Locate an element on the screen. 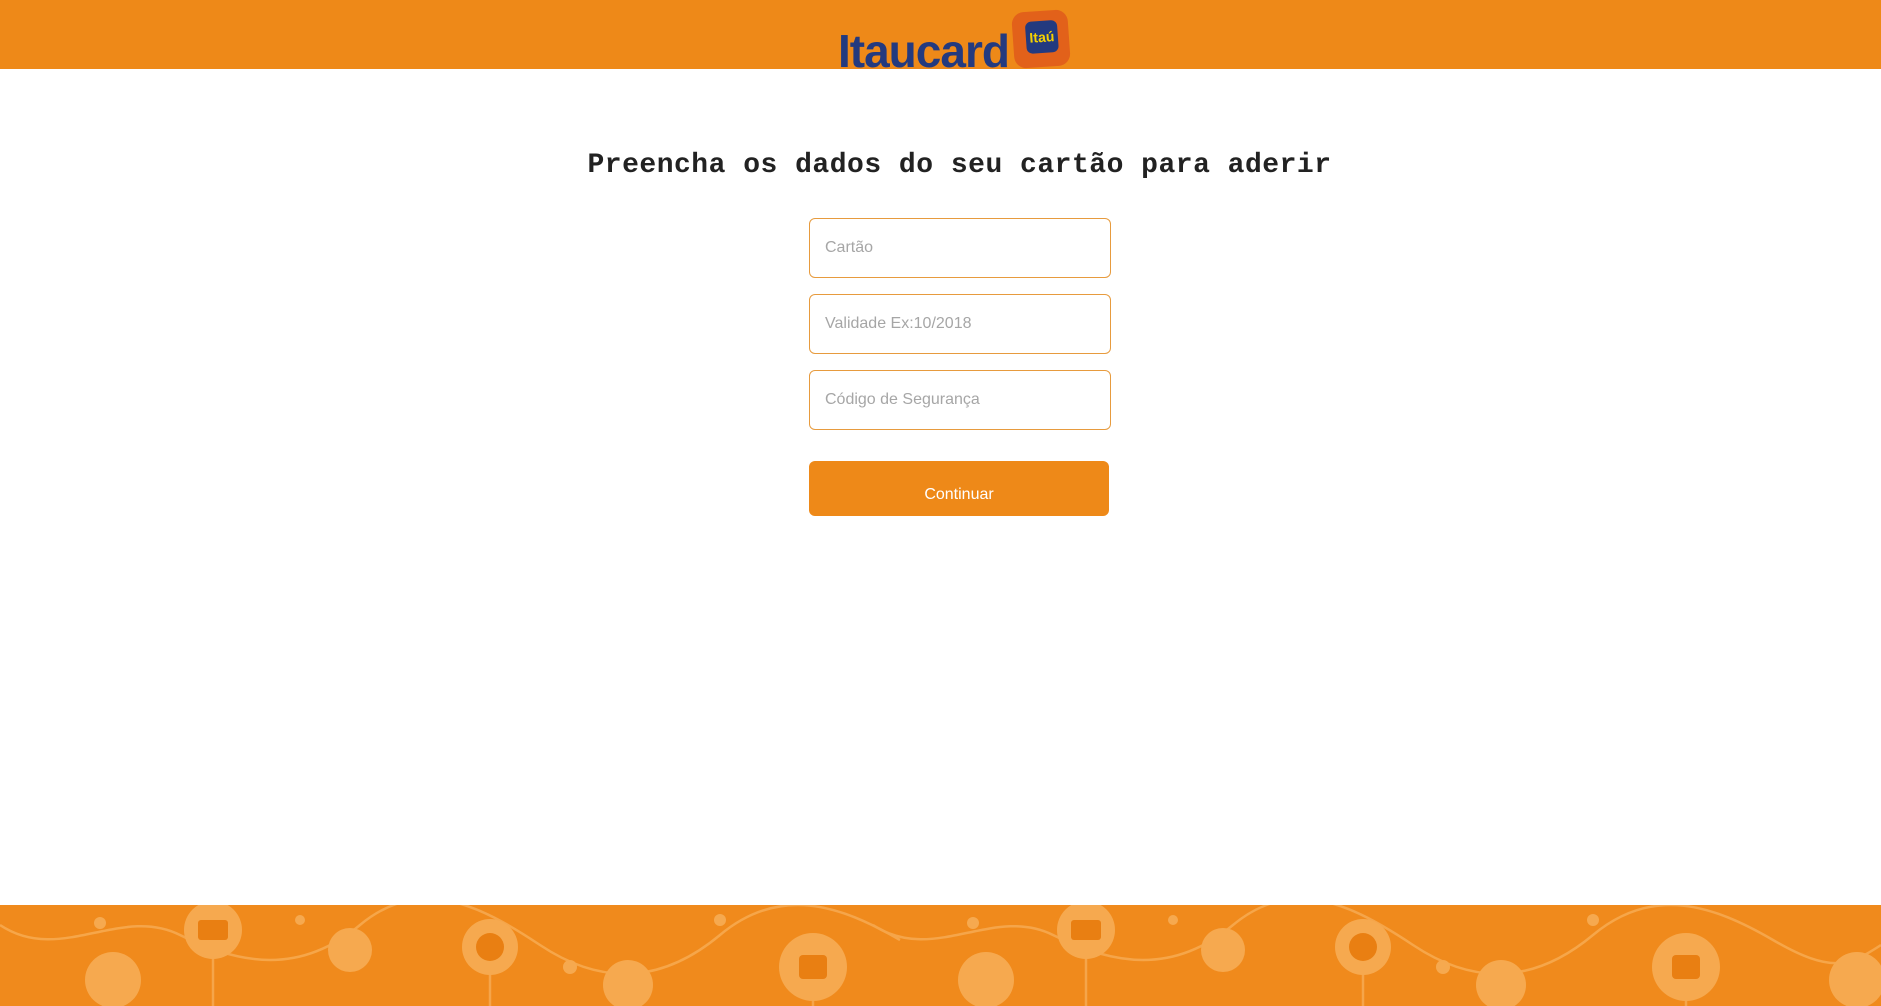 The image size is (1881, 1006). expiry-input is located at coordinates (960, 324).